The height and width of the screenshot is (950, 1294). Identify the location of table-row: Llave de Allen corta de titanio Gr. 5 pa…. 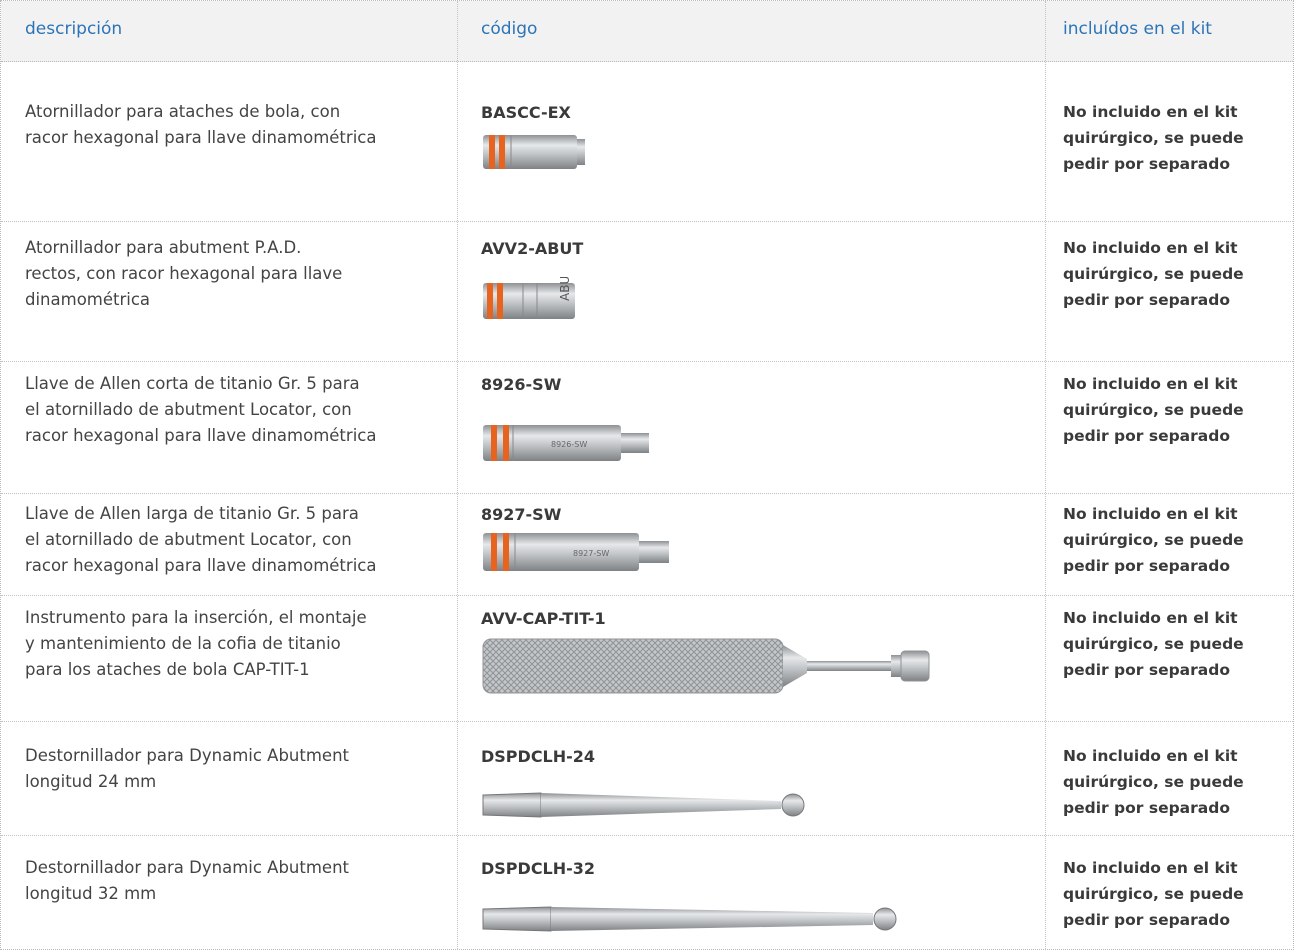
(647, 427).